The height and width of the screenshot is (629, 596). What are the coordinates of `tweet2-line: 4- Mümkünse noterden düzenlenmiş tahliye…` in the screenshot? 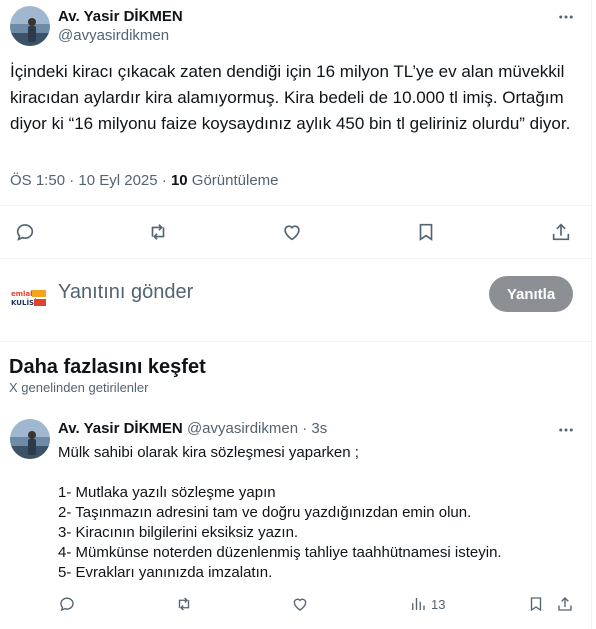 It's located at (280, 552).